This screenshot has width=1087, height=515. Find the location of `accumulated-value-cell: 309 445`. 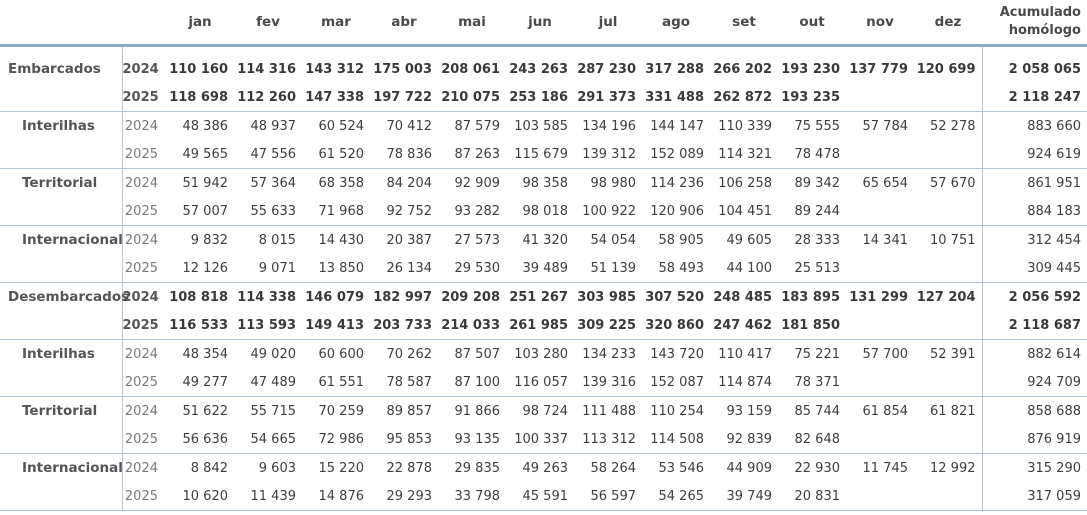

accumulated-value-cell: 309 445 is located at coordinates (1034, 268).